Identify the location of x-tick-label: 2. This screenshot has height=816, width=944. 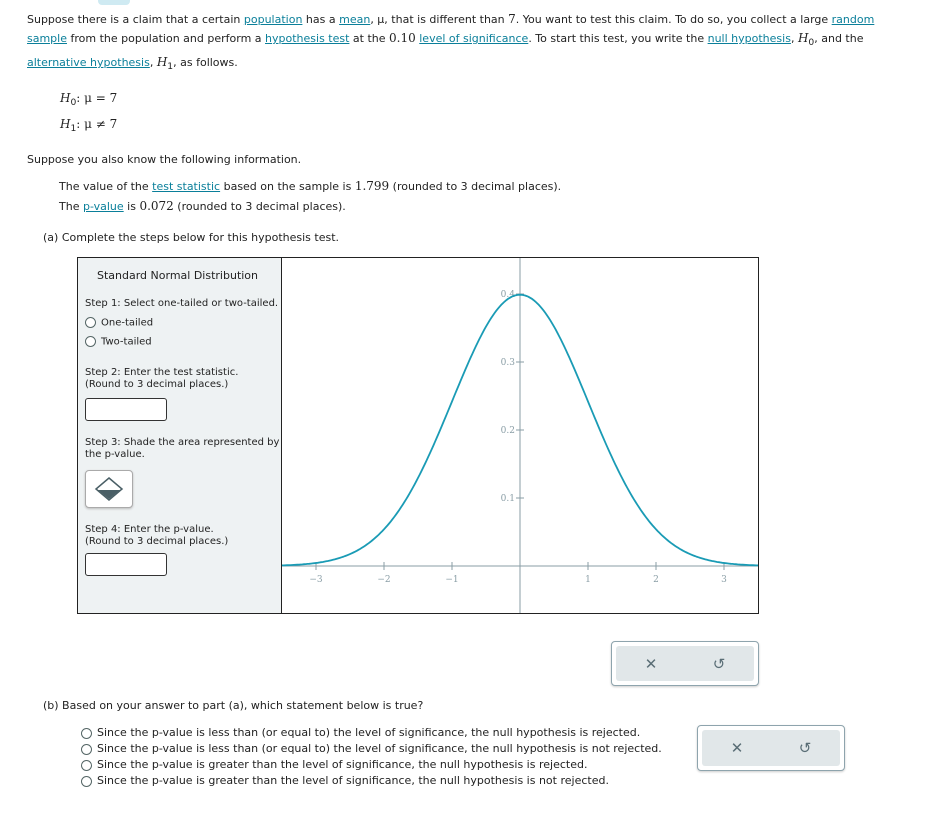
(656, 580).